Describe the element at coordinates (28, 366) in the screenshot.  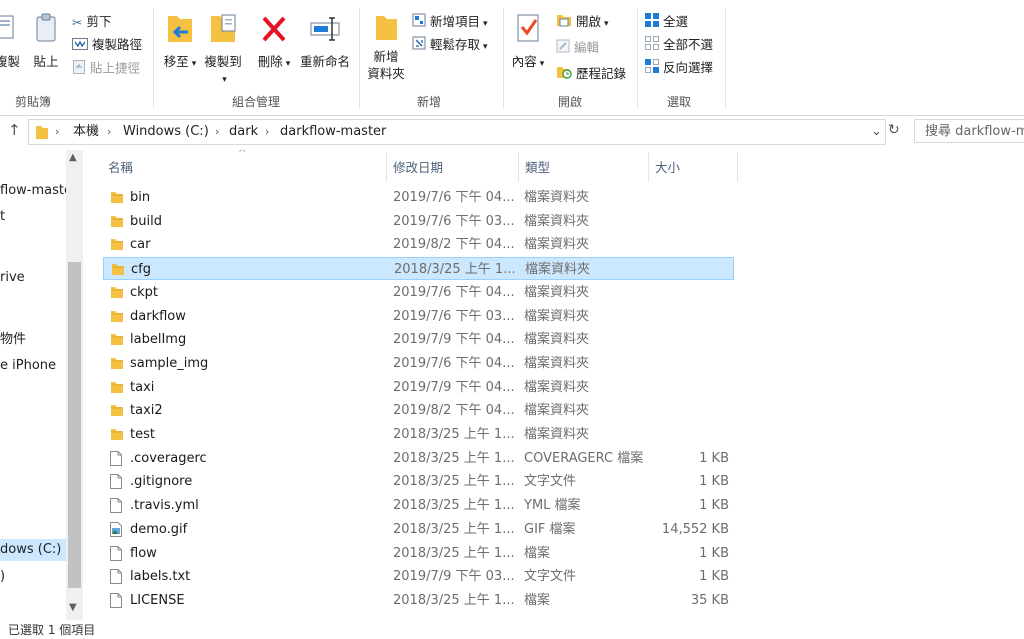
I see `nav-item-iphone: e iPhone` at that location.